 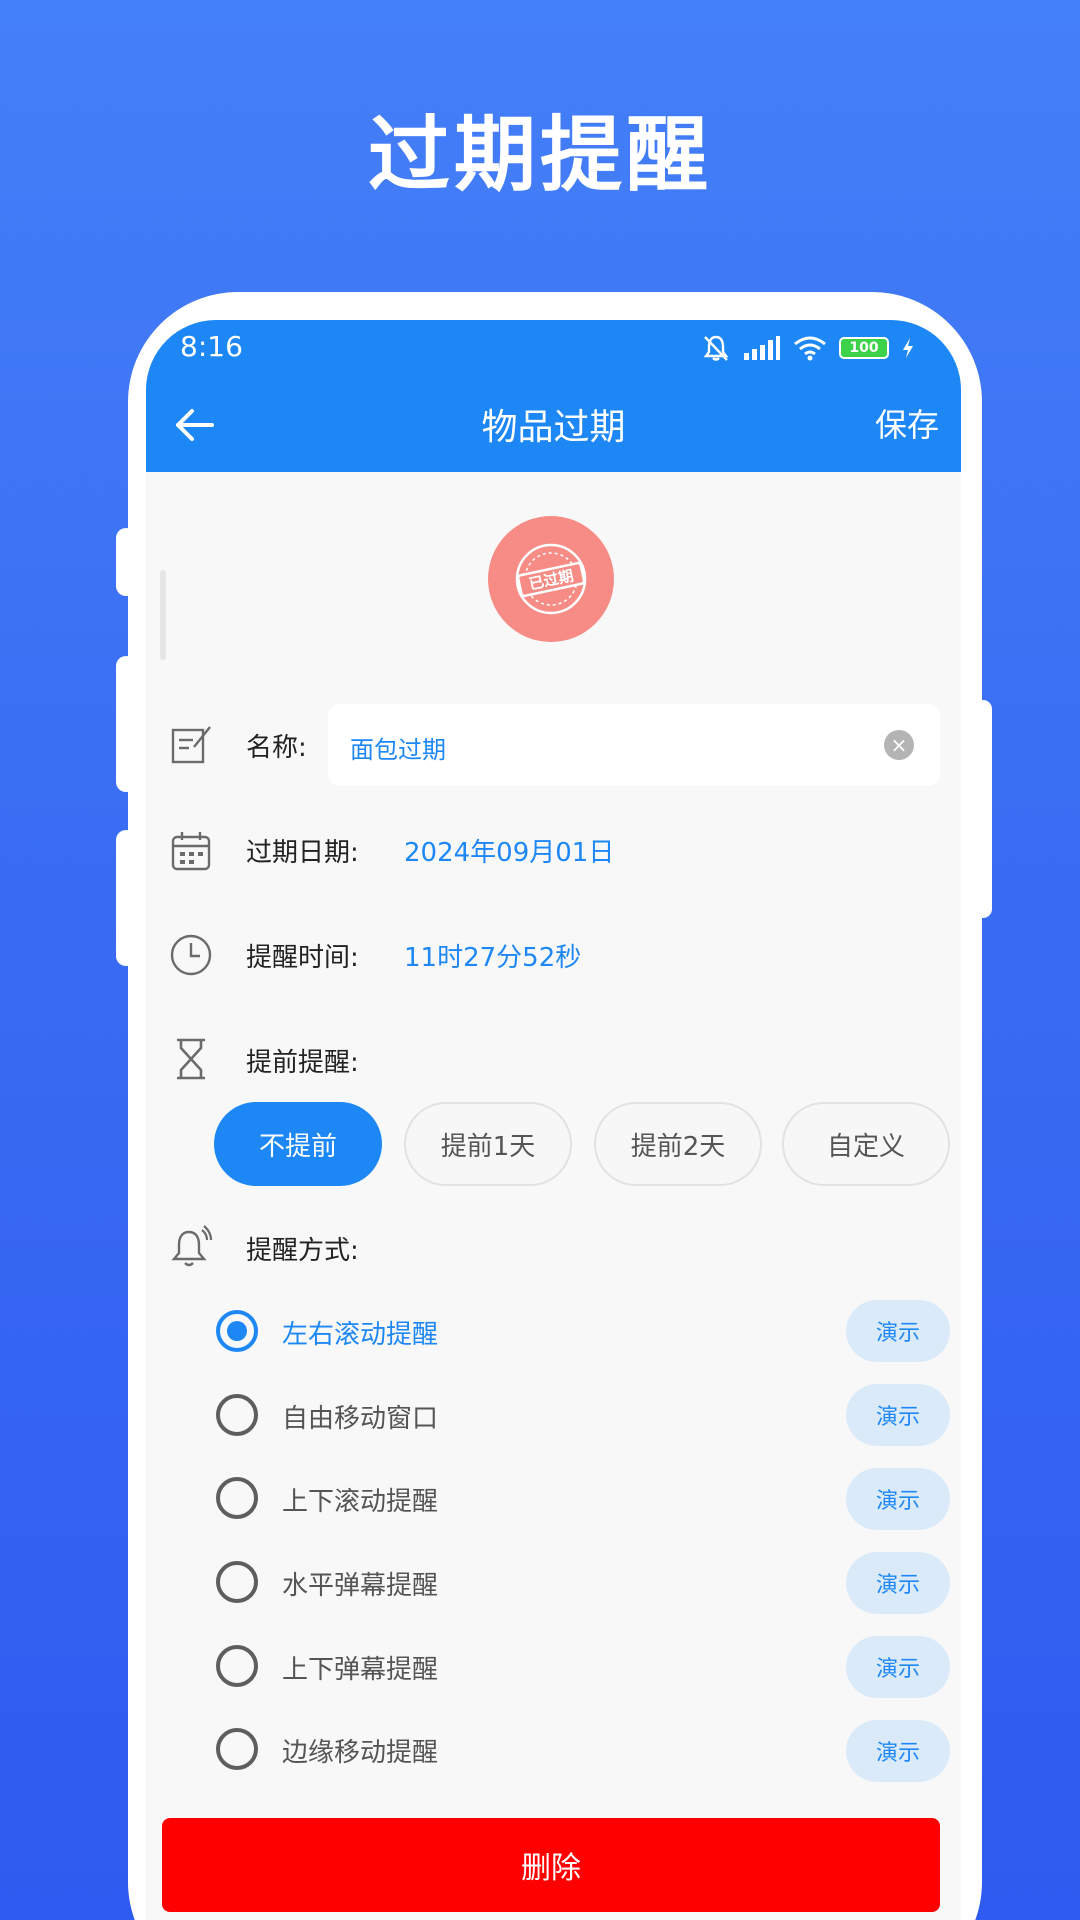 I want to click on advance-option-custom: 自定义, so click(x=866, y=1144).